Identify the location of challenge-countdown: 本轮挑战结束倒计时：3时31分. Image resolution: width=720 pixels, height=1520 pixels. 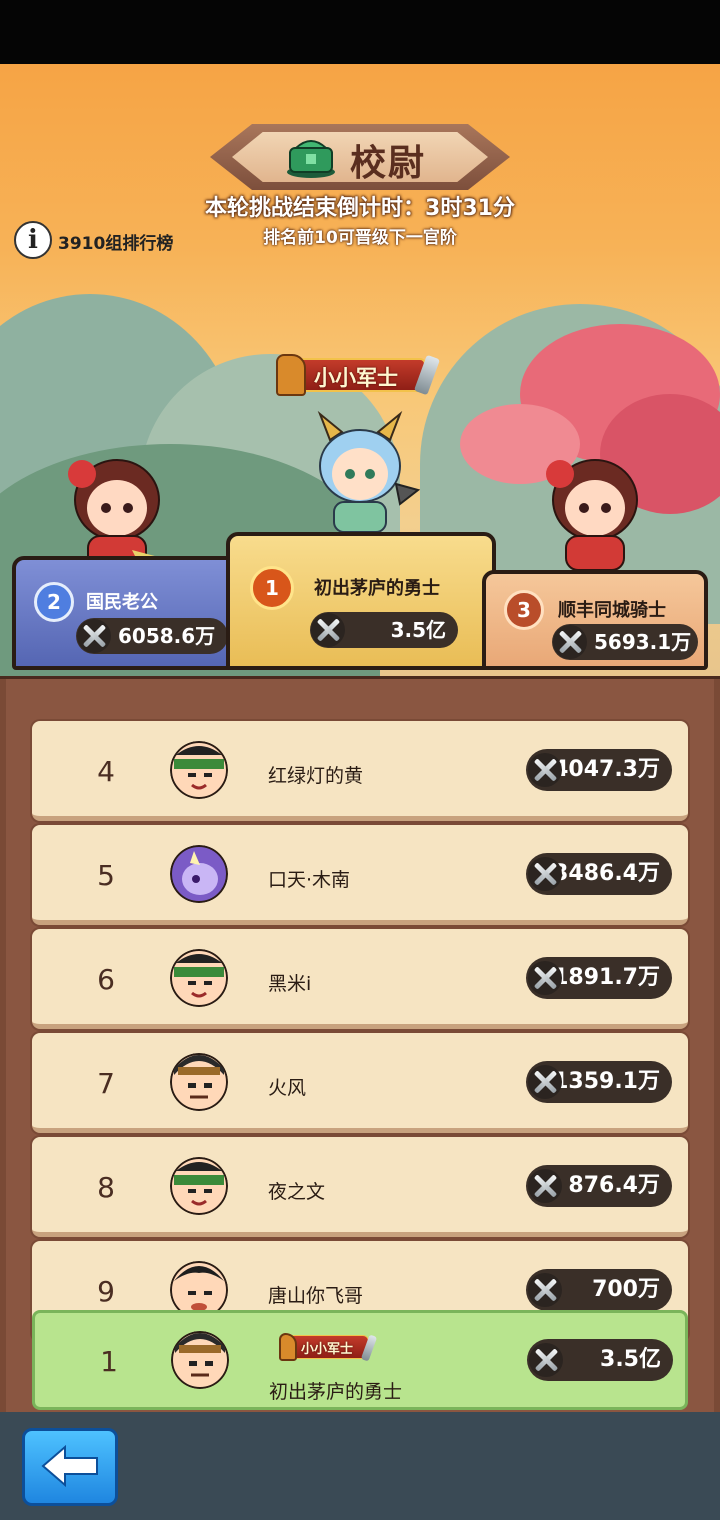
(360, 208).